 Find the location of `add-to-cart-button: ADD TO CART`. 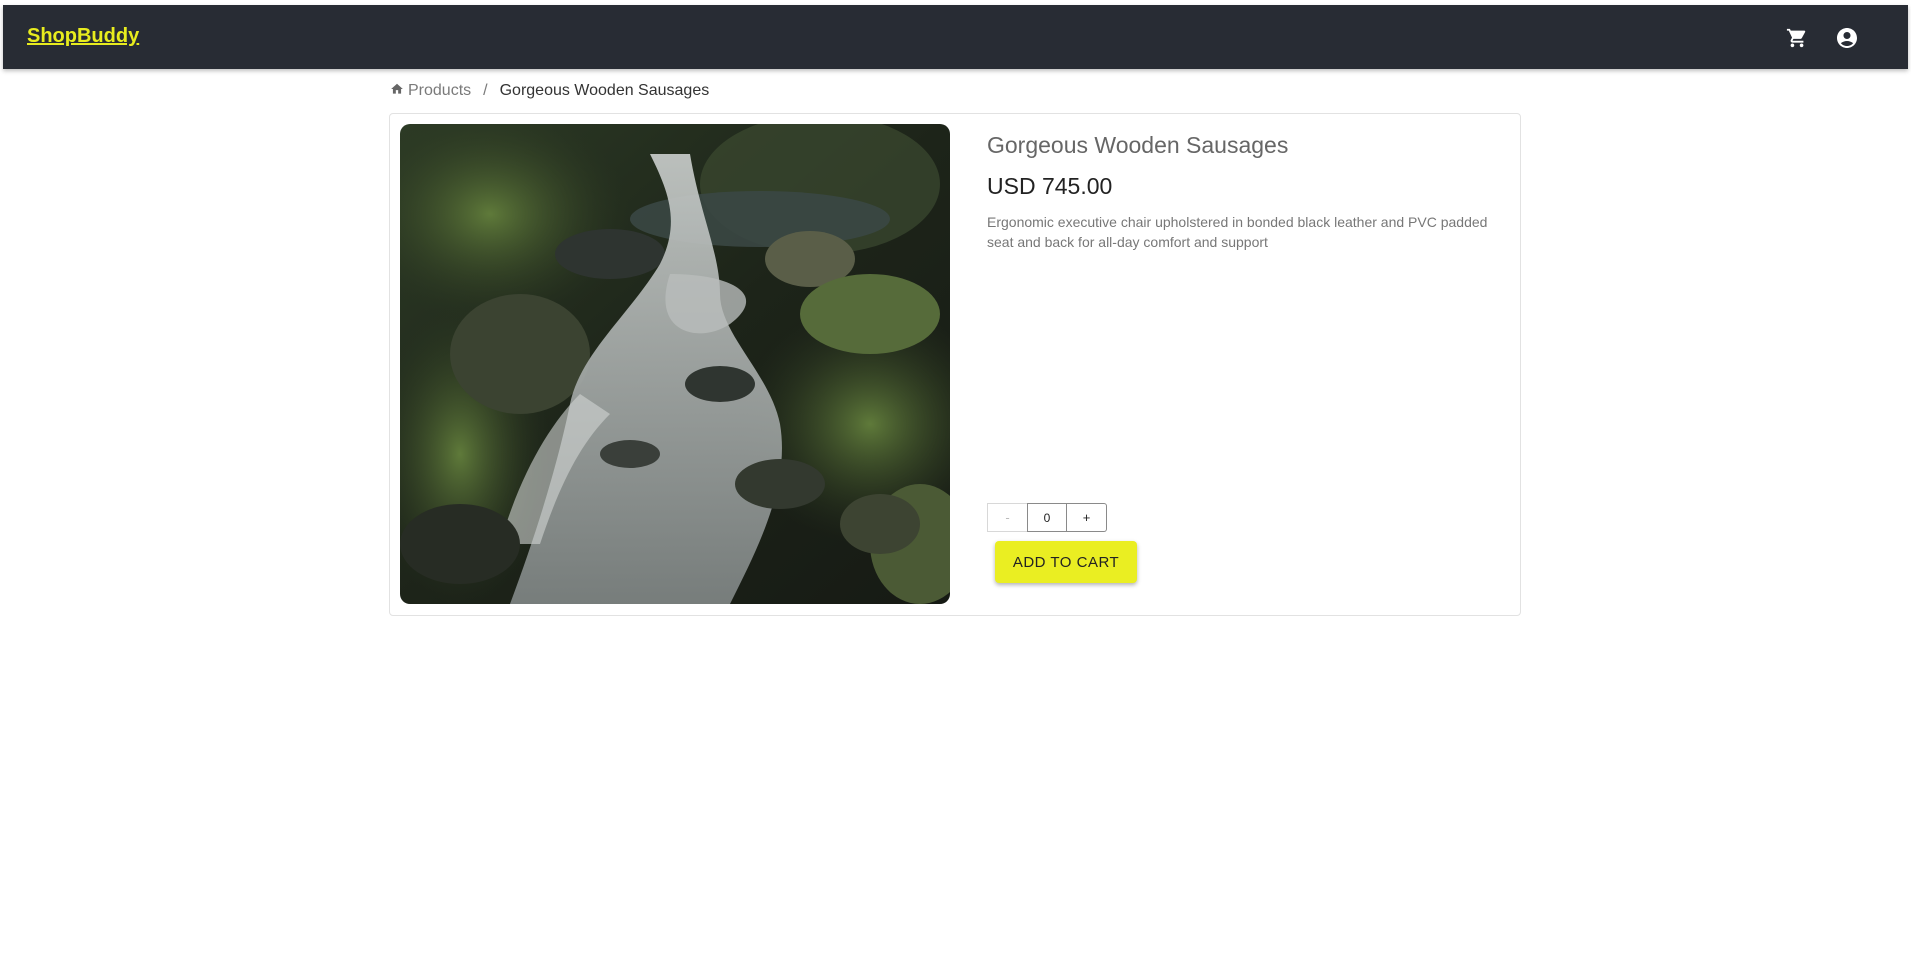

add-to-cart-button: ADD TO CART is located at coordinates (1066, 562).